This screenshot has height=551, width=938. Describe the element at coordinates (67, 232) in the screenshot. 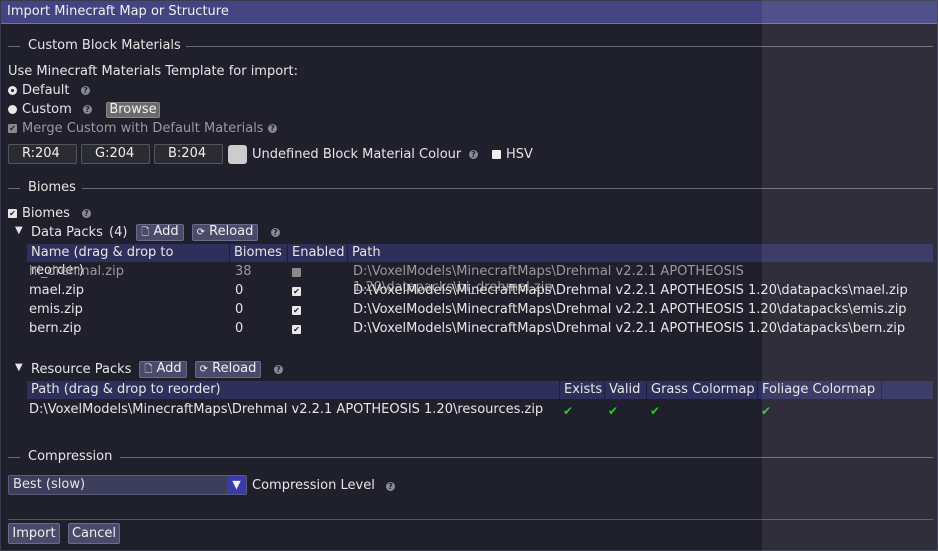

I see `datapacks-title: Data Packs` at that location.